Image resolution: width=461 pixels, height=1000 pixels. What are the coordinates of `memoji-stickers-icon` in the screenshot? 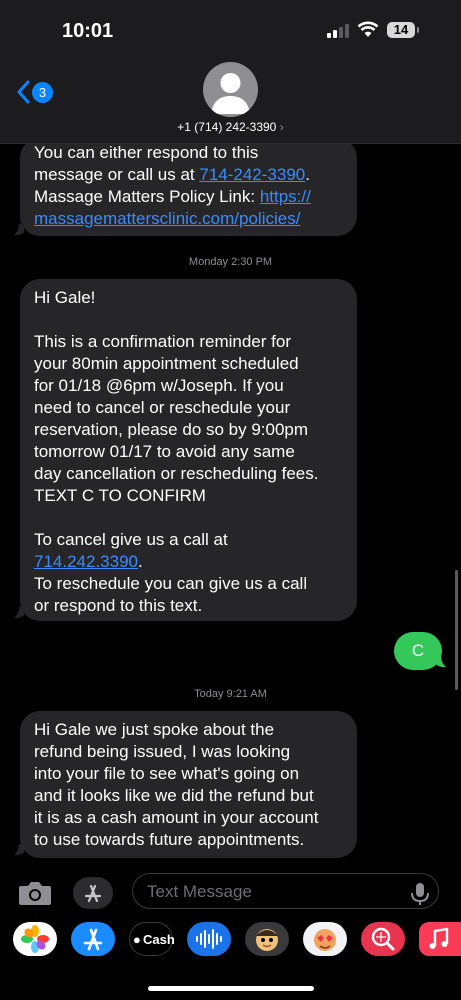 It's located at (325, 940).